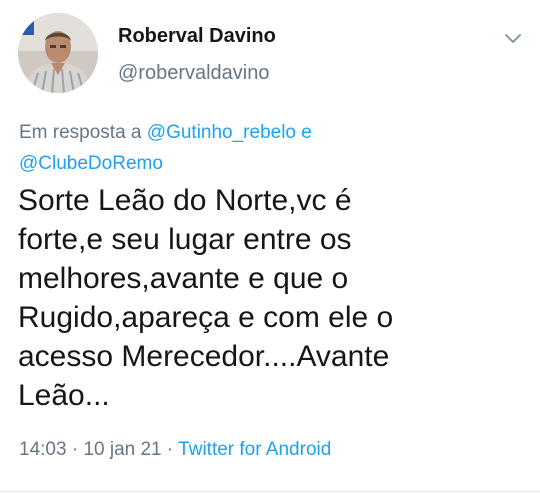 The width and height of the screenshot is (540, 499). What do you see at coordinates (91, 163) in the screenshot?
I see `reply-mention-link: @ClubeDoRemo` at bounding box center [91, 163].